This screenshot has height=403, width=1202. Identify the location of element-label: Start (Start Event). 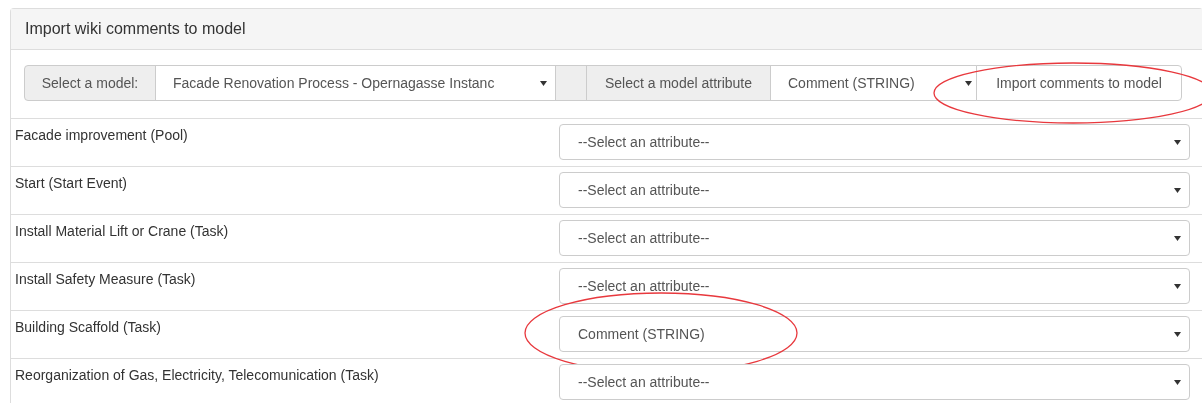
(71, 183).